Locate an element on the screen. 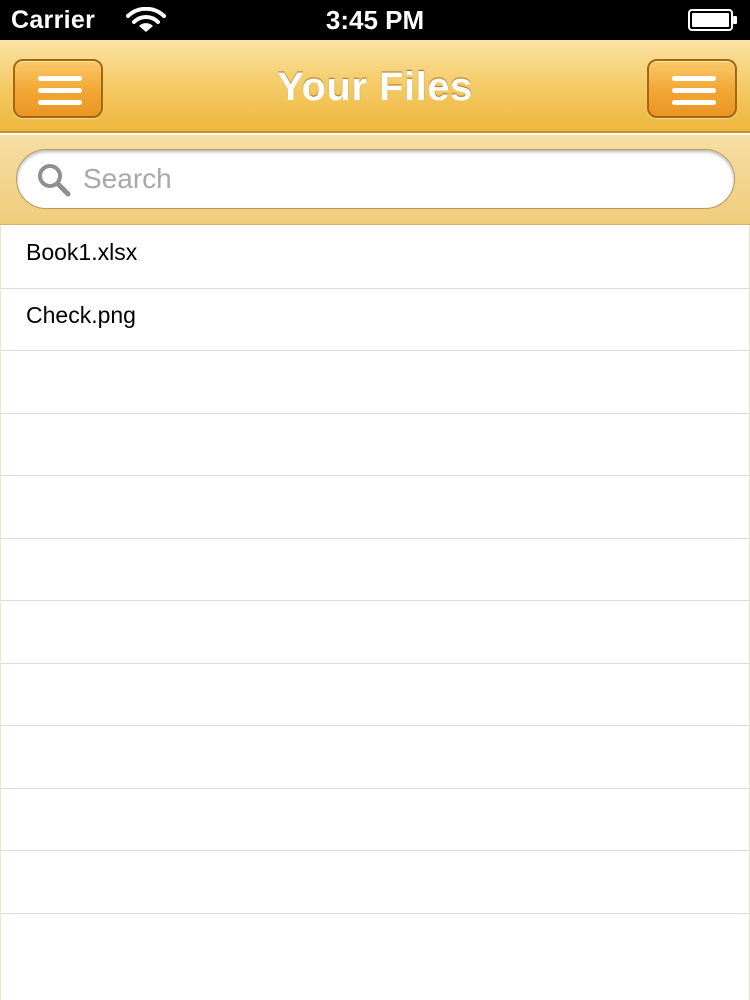 The height and width of the screenshot is (1000, 750). status-bar: Carrier 3:45 PM is located at coordinates (375, 20).